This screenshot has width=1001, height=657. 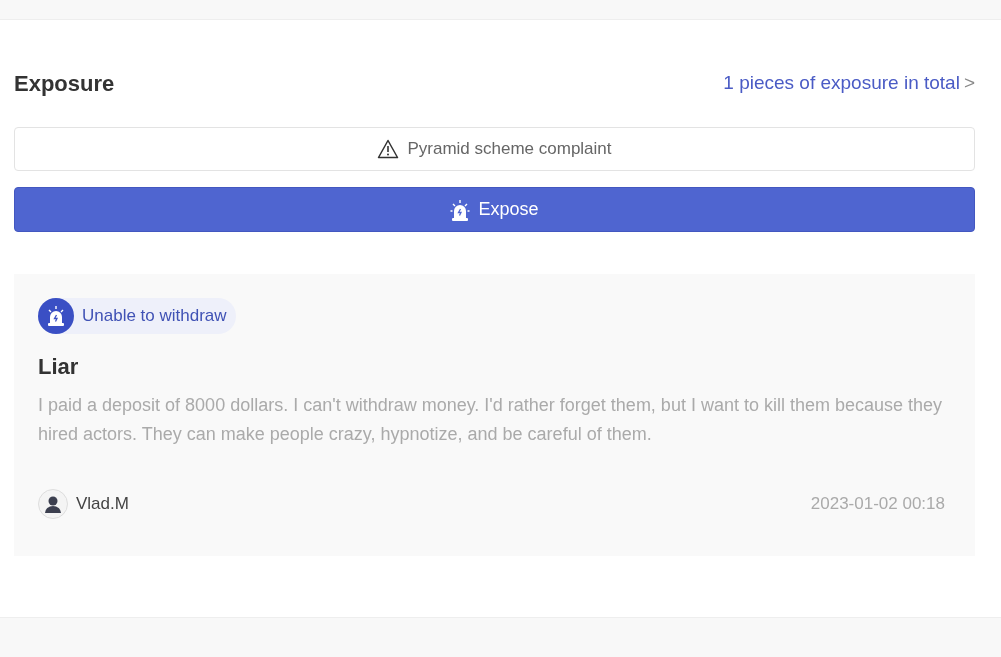 What do you see at coordinates (969, 83) in the screenshot?
I see `chevron-icon: >` at bounding box center [969, 83].